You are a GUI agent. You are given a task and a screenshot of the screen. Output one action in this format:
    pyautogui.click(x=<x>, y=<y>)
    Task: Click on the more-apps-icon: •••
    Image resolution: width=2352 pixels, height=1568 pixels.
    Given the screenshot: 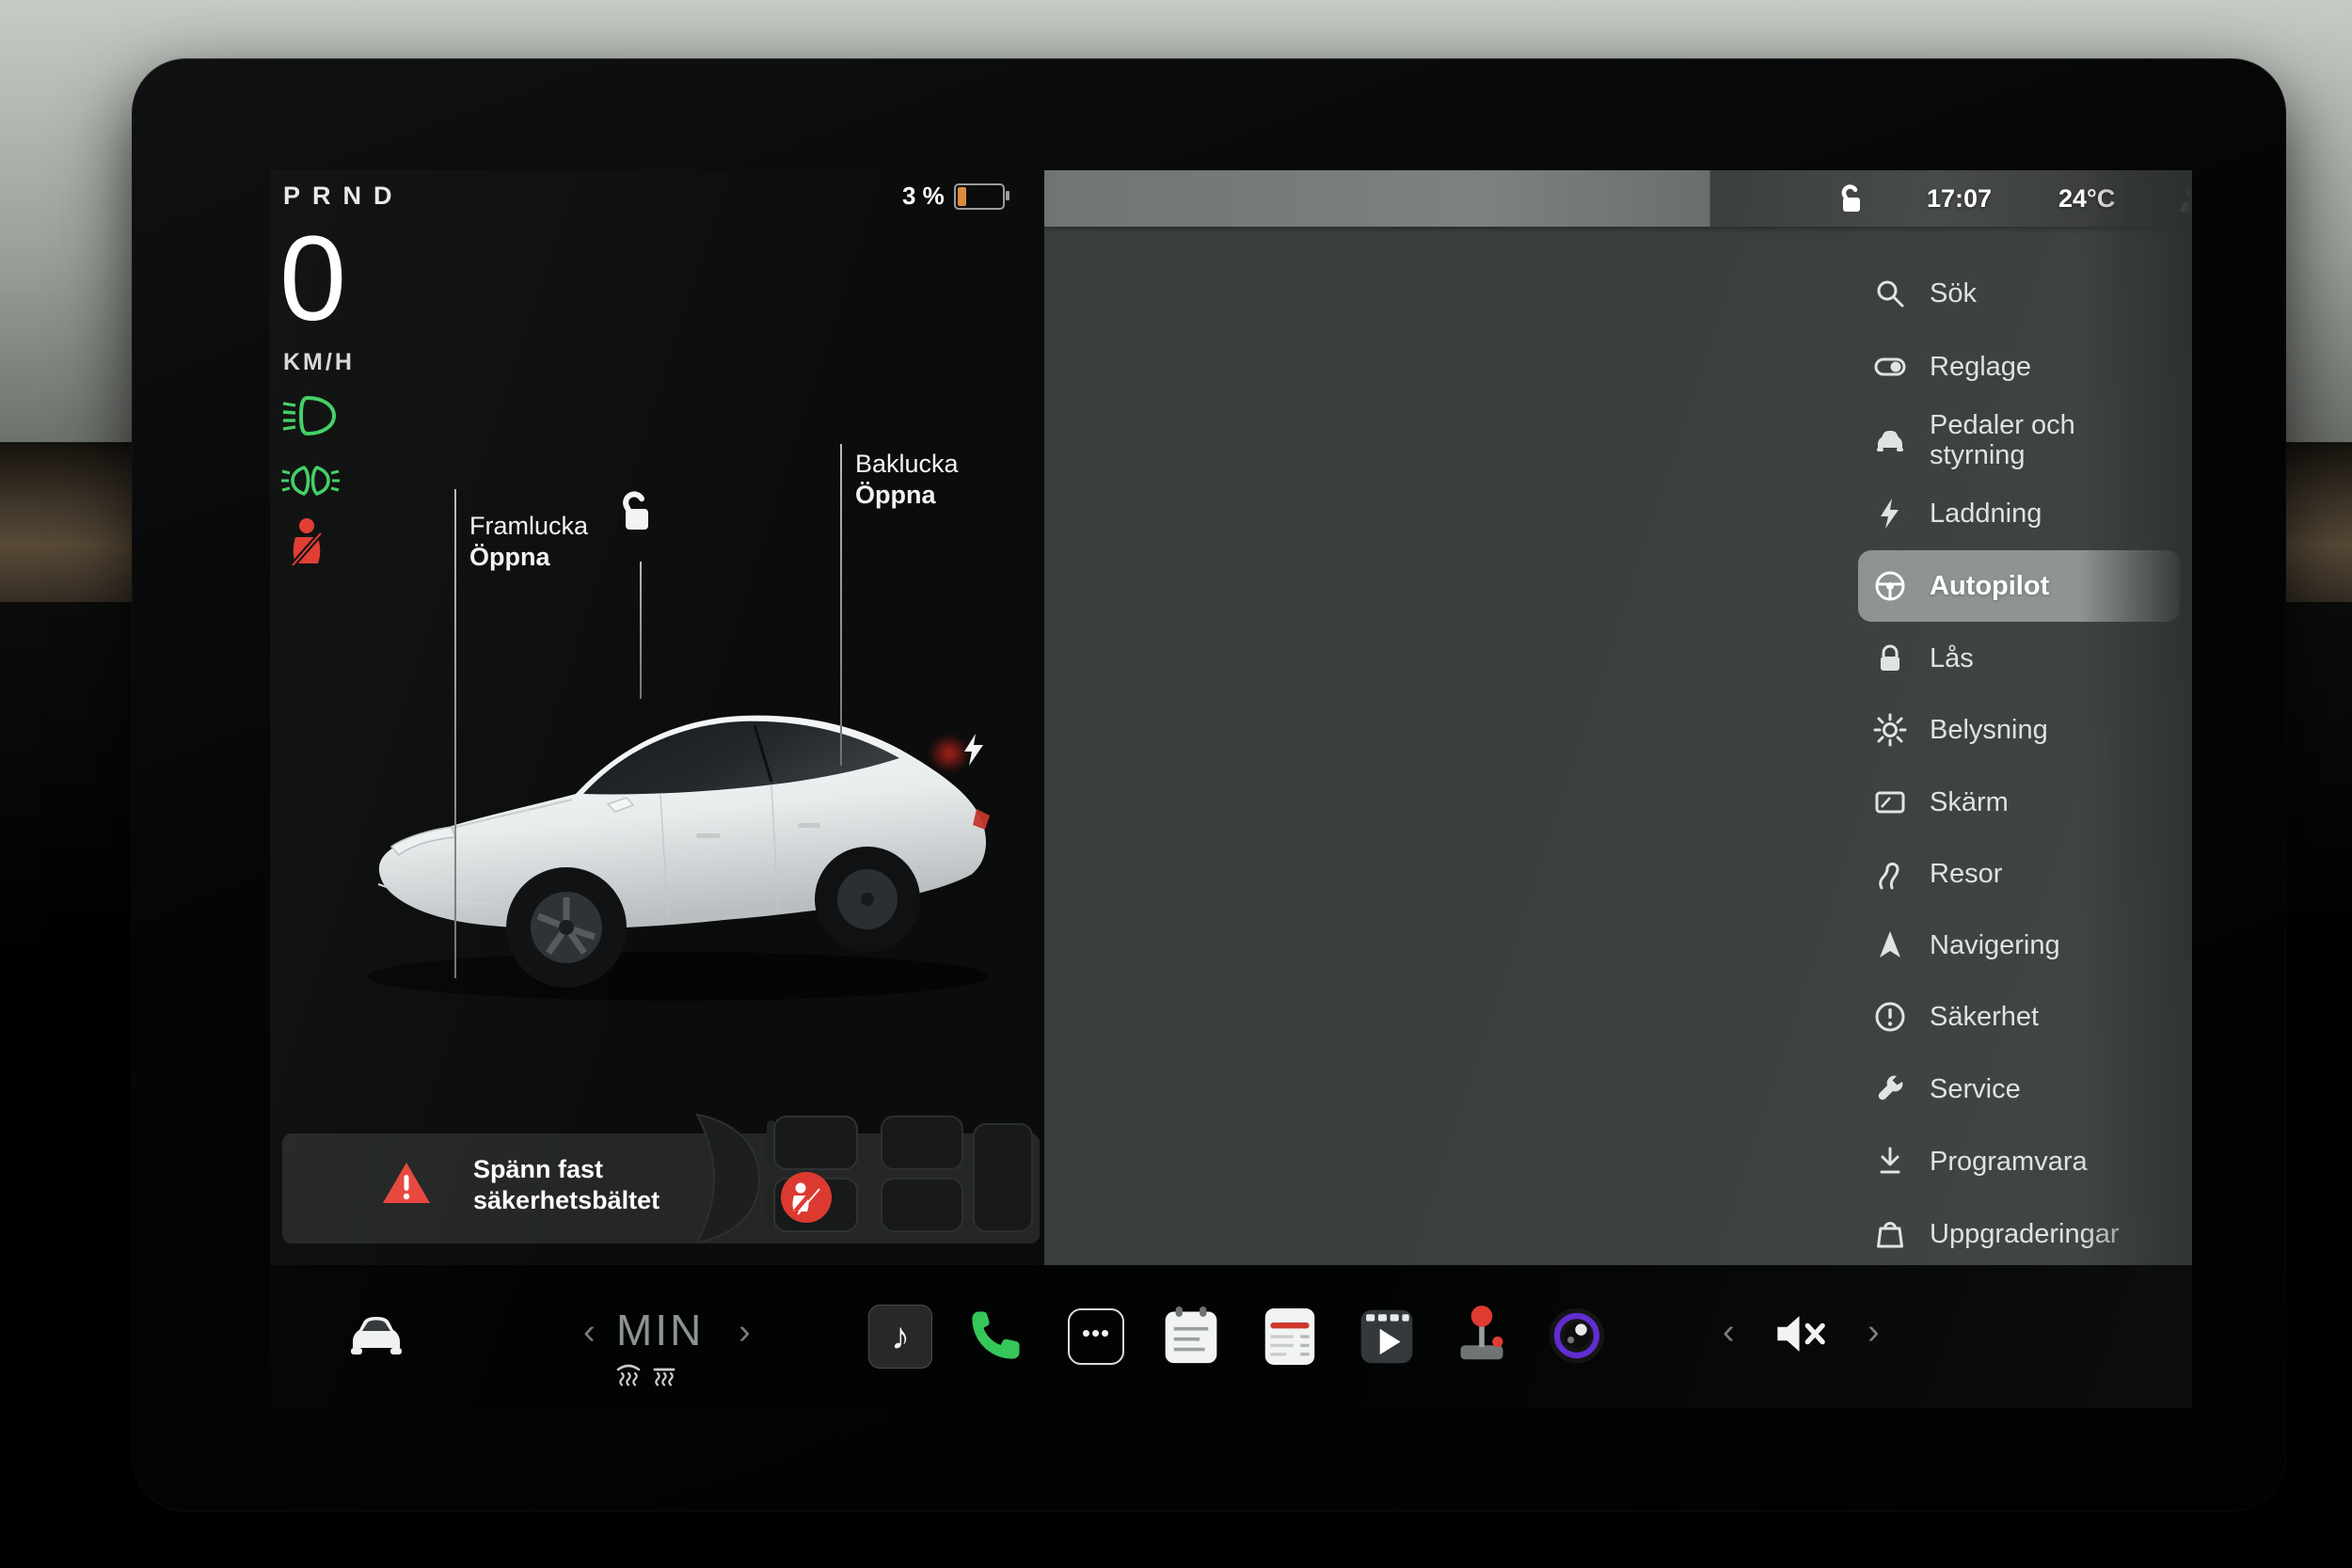 What is the action you would take?
    pyautogui.click(x=1096, y=1336)
    